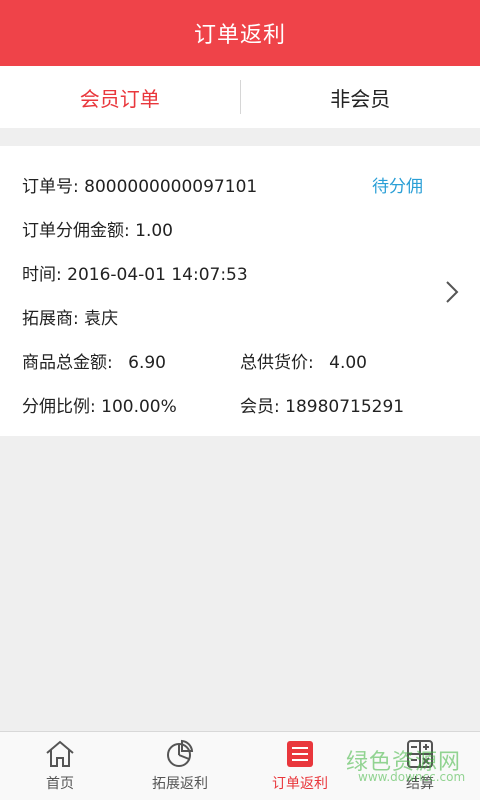  I want to click on status-badge: 待分佣, so click(397, 187).